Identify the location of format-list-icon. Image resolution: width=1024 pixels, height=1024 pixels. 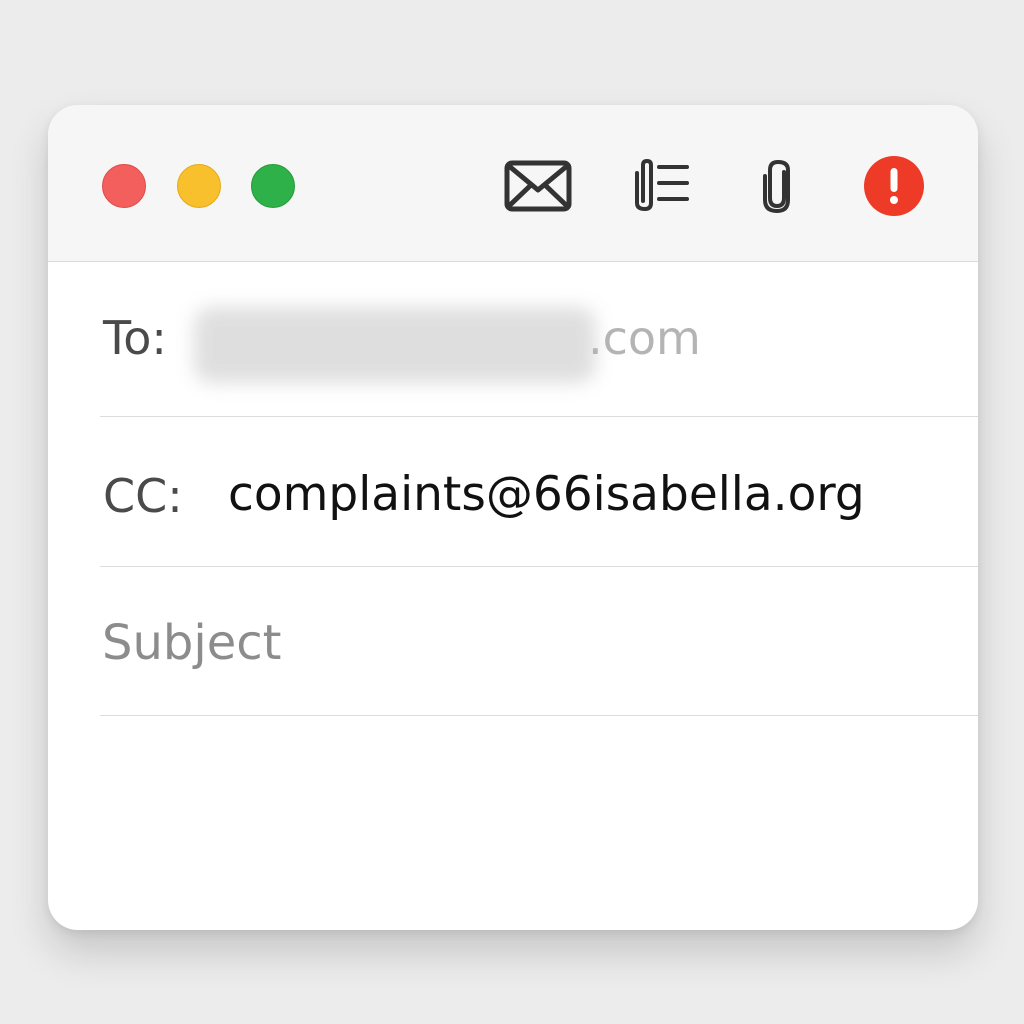
(662, 185).